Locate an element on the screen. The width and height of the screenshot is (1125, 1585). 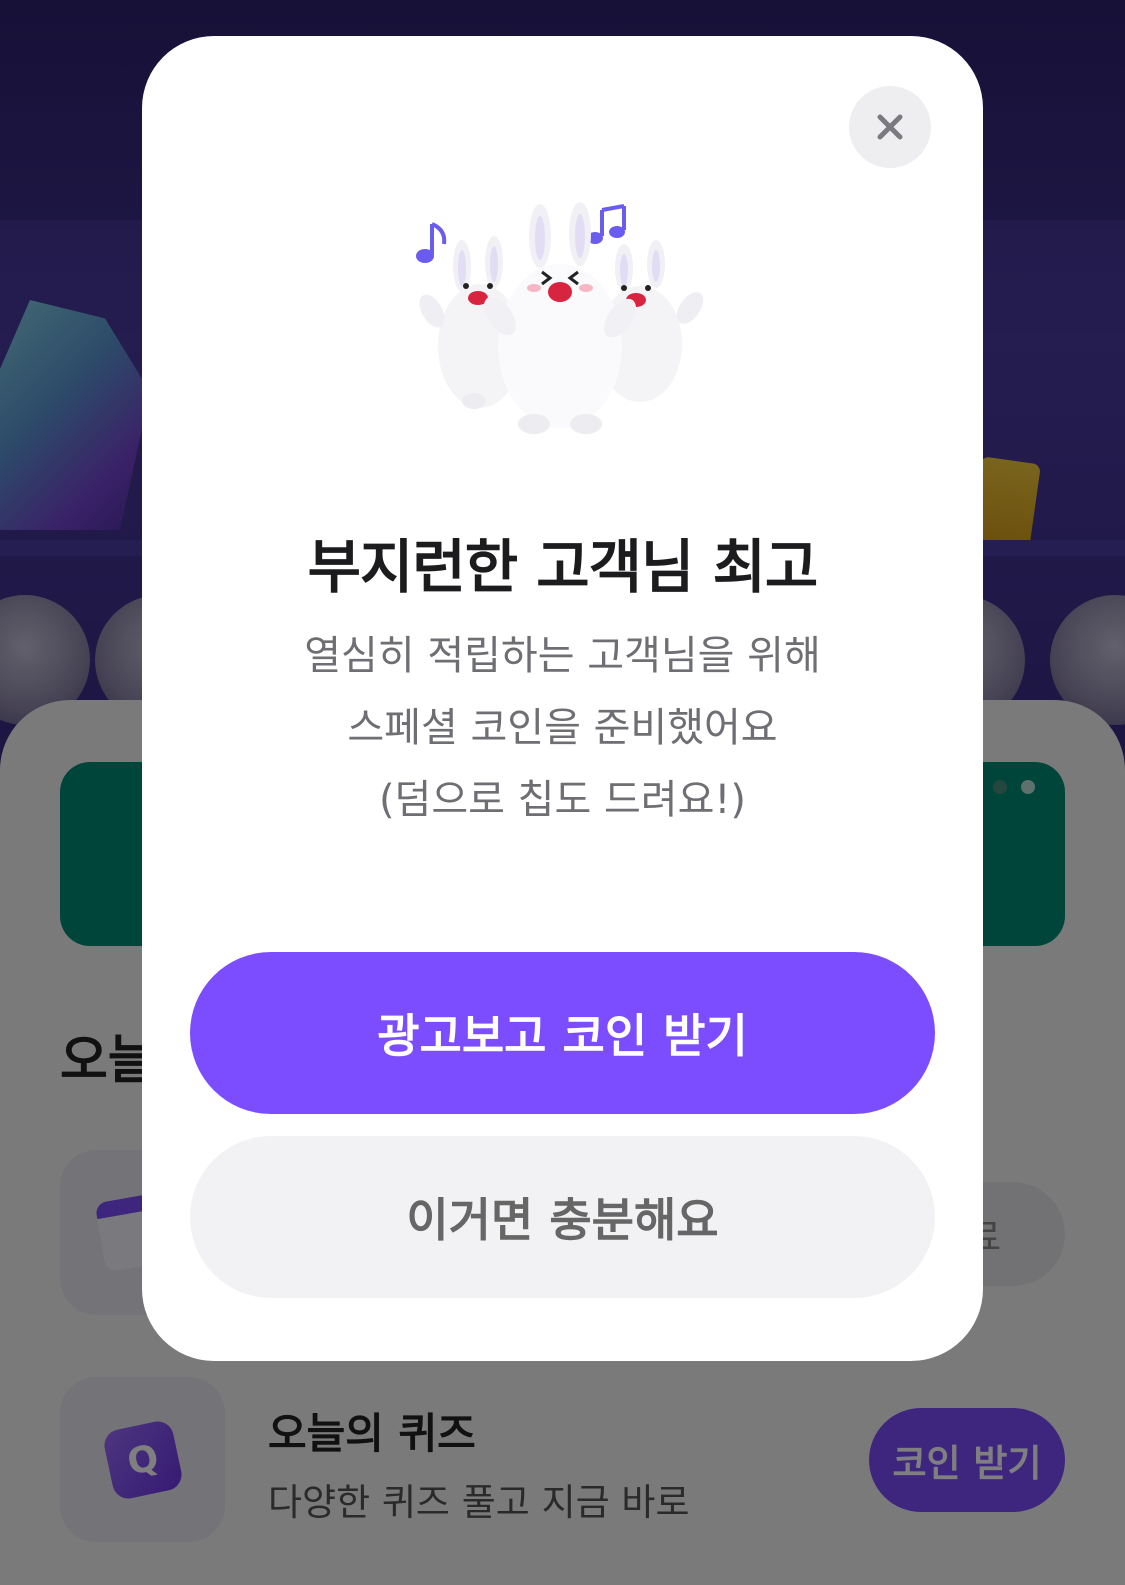
enough-button: 이거면 충분해요 is located at coordinates (562, 1217).